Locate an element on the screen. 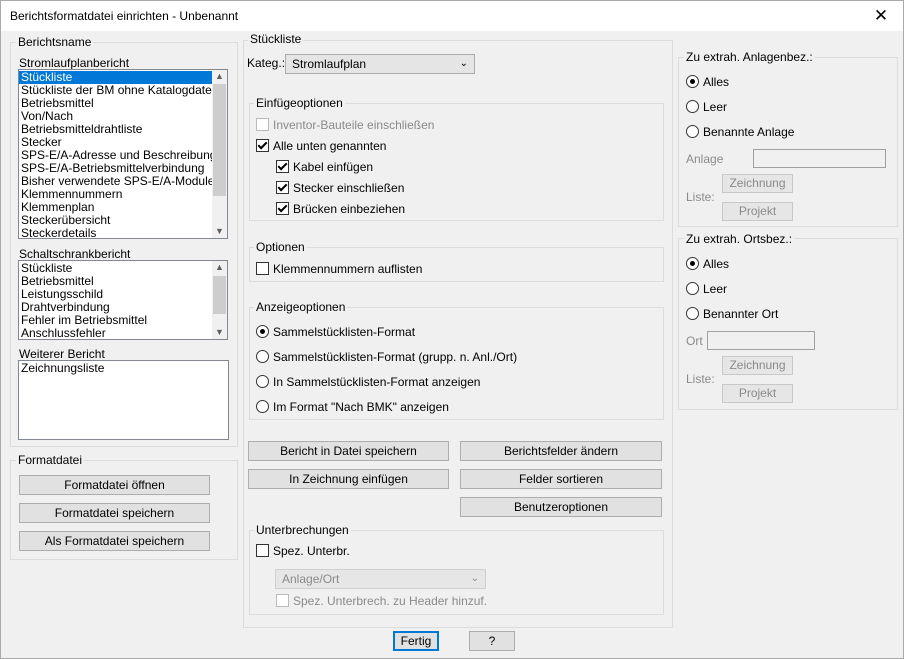  list-item: Zeichnungsliste is located at coordinates (123, 368).